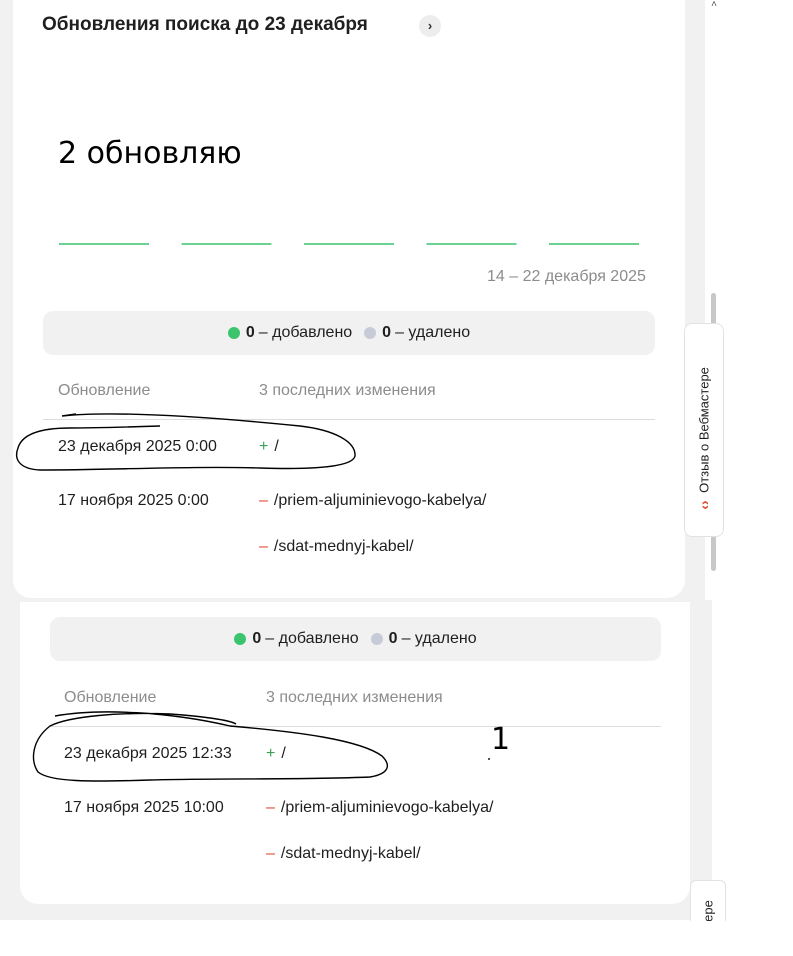 The width and height of the screenshot is (793, 956). Describe the element at coordinates (185, 442) in the screenshot. I see `hand-drawn-circle-top` at that location.